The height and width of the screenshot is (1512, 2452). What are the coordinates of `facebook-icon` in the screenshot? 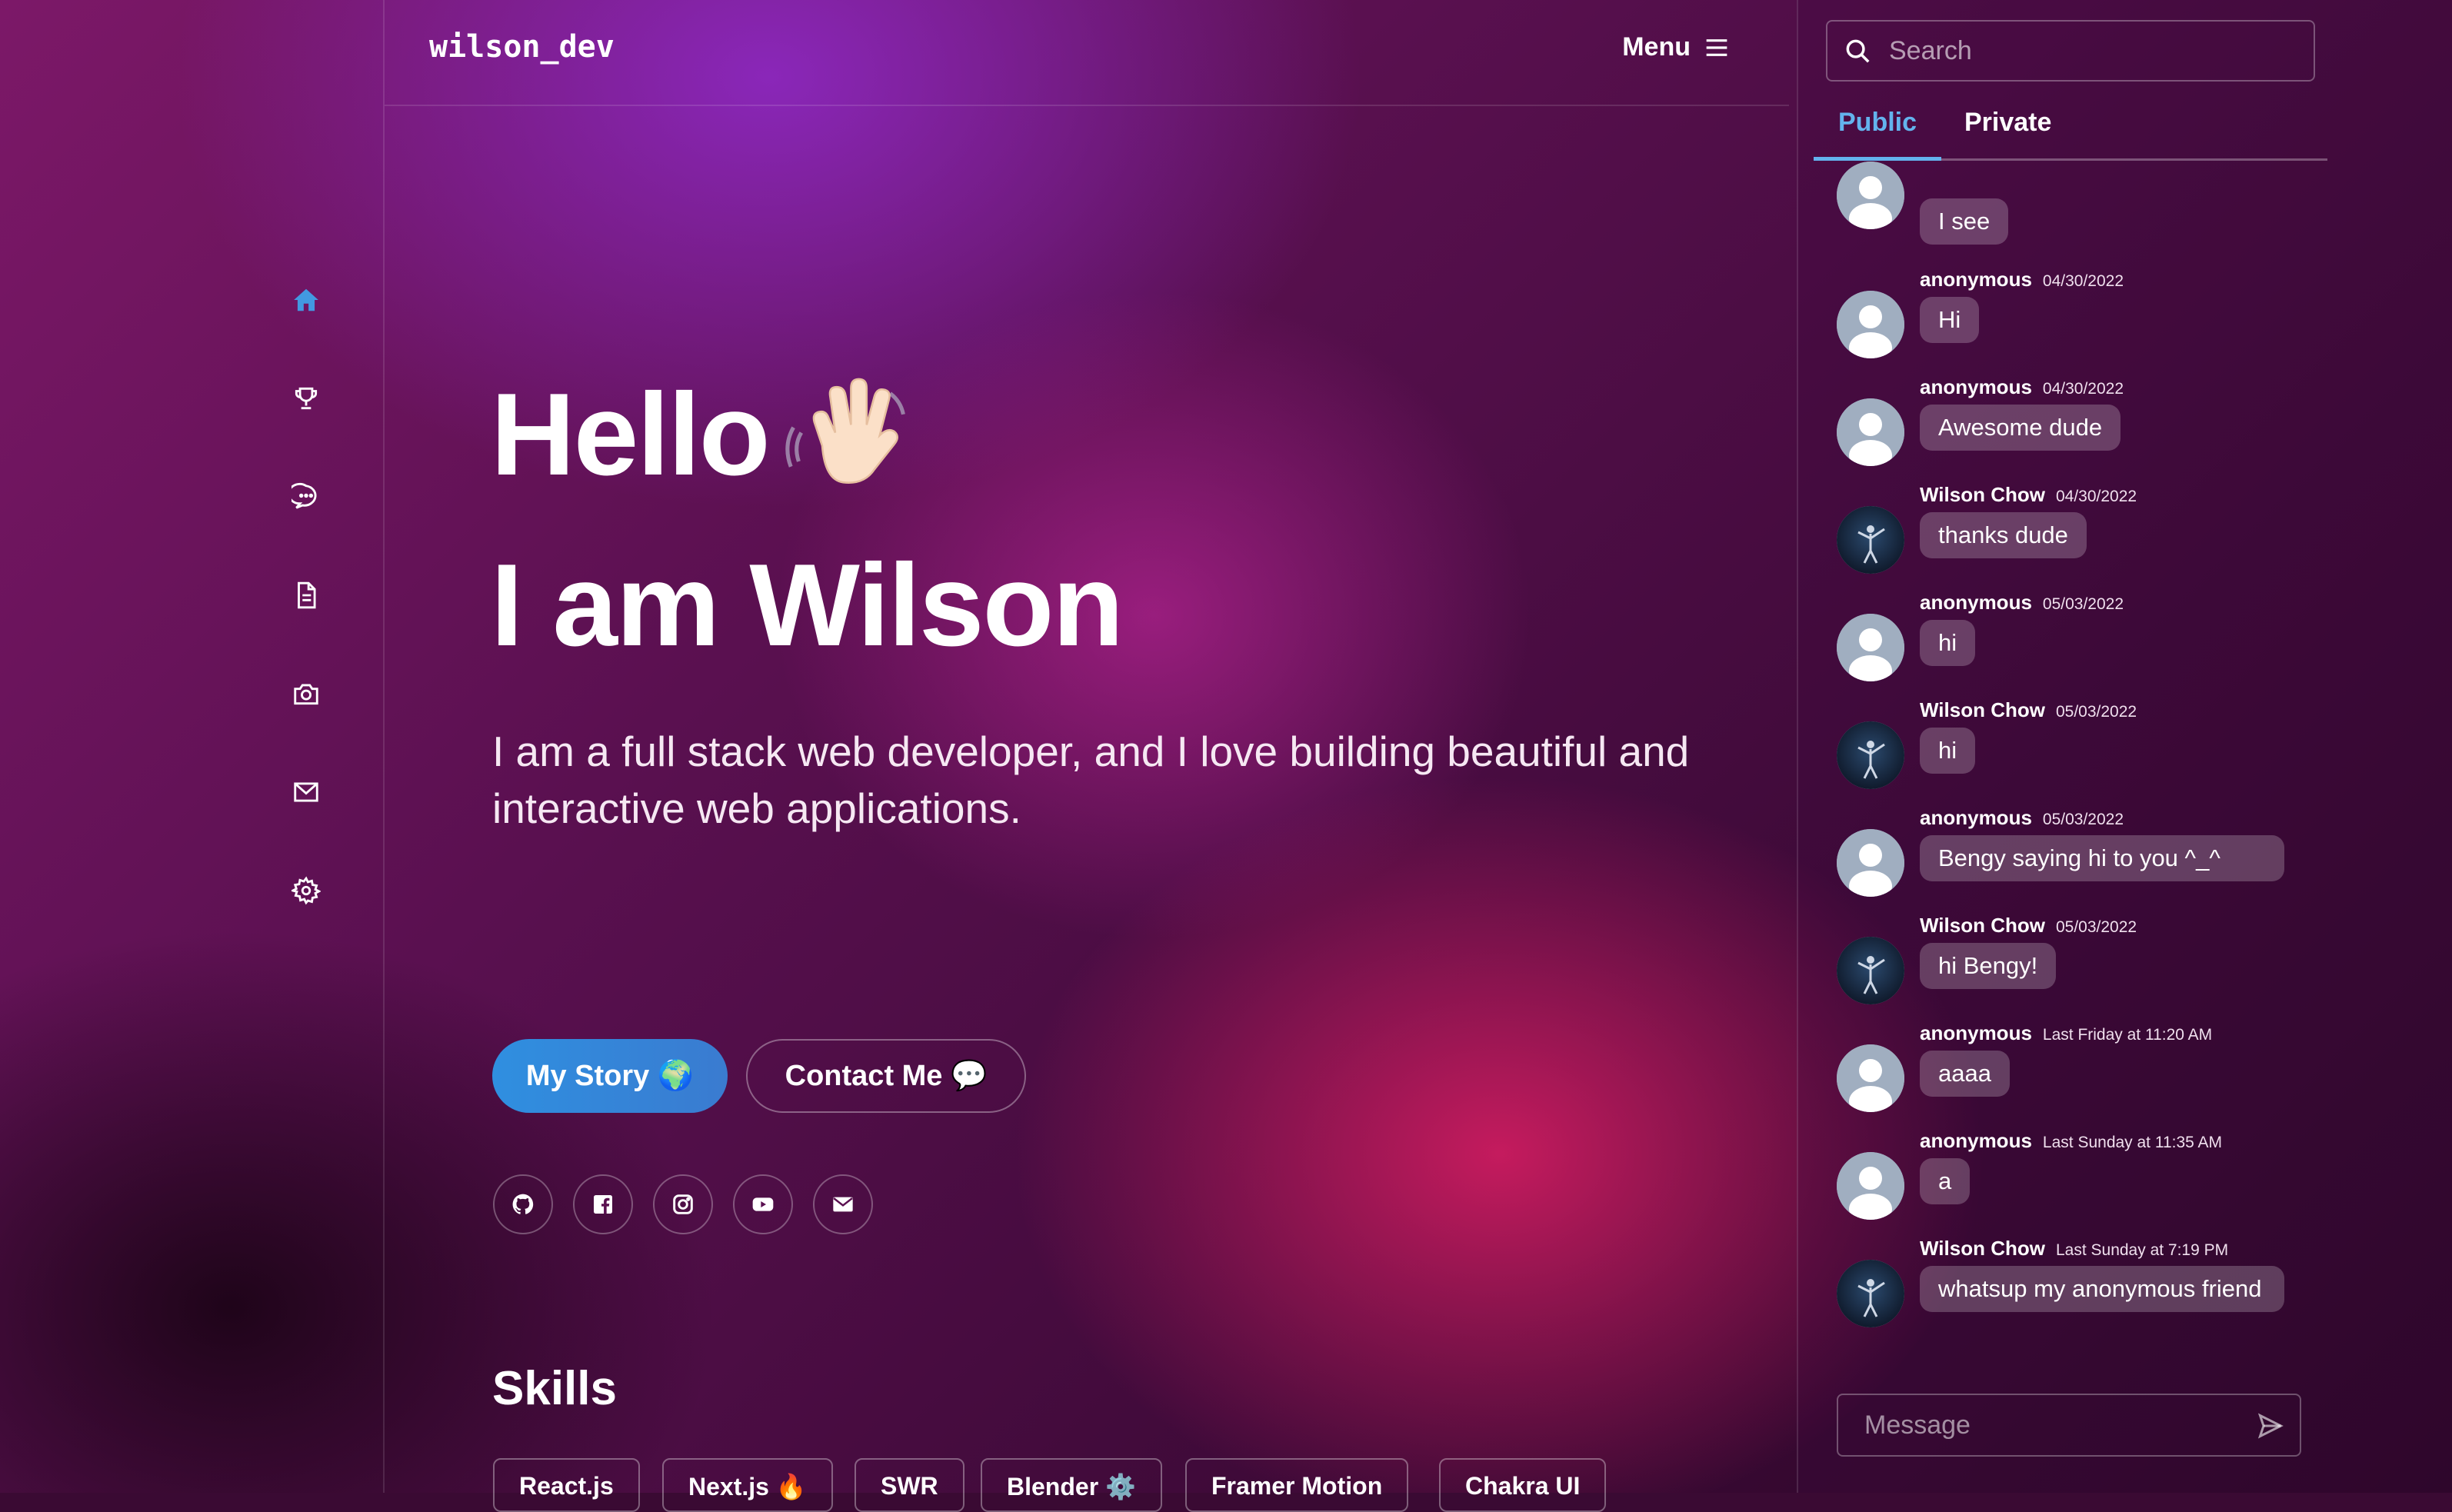 It's located at (603, 1204).